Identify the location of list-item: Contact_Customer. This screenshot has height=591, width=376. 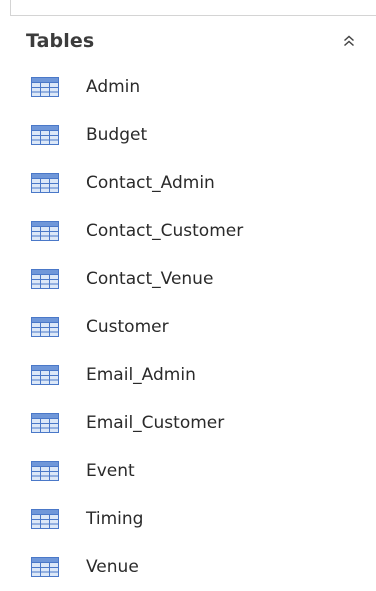
(188, 231).